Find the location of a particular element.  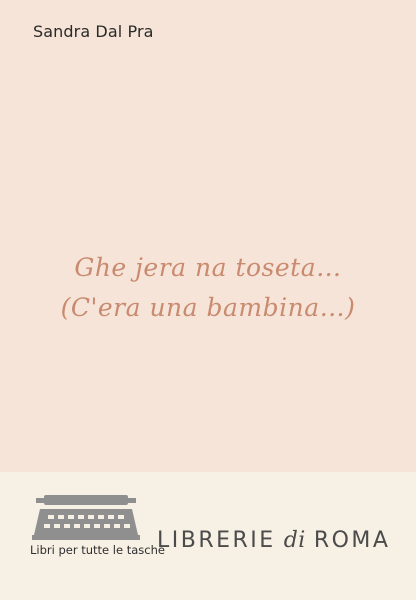

publisher-logo-text: LIBRERIE di ROMA is located at coordinates (273, 540).